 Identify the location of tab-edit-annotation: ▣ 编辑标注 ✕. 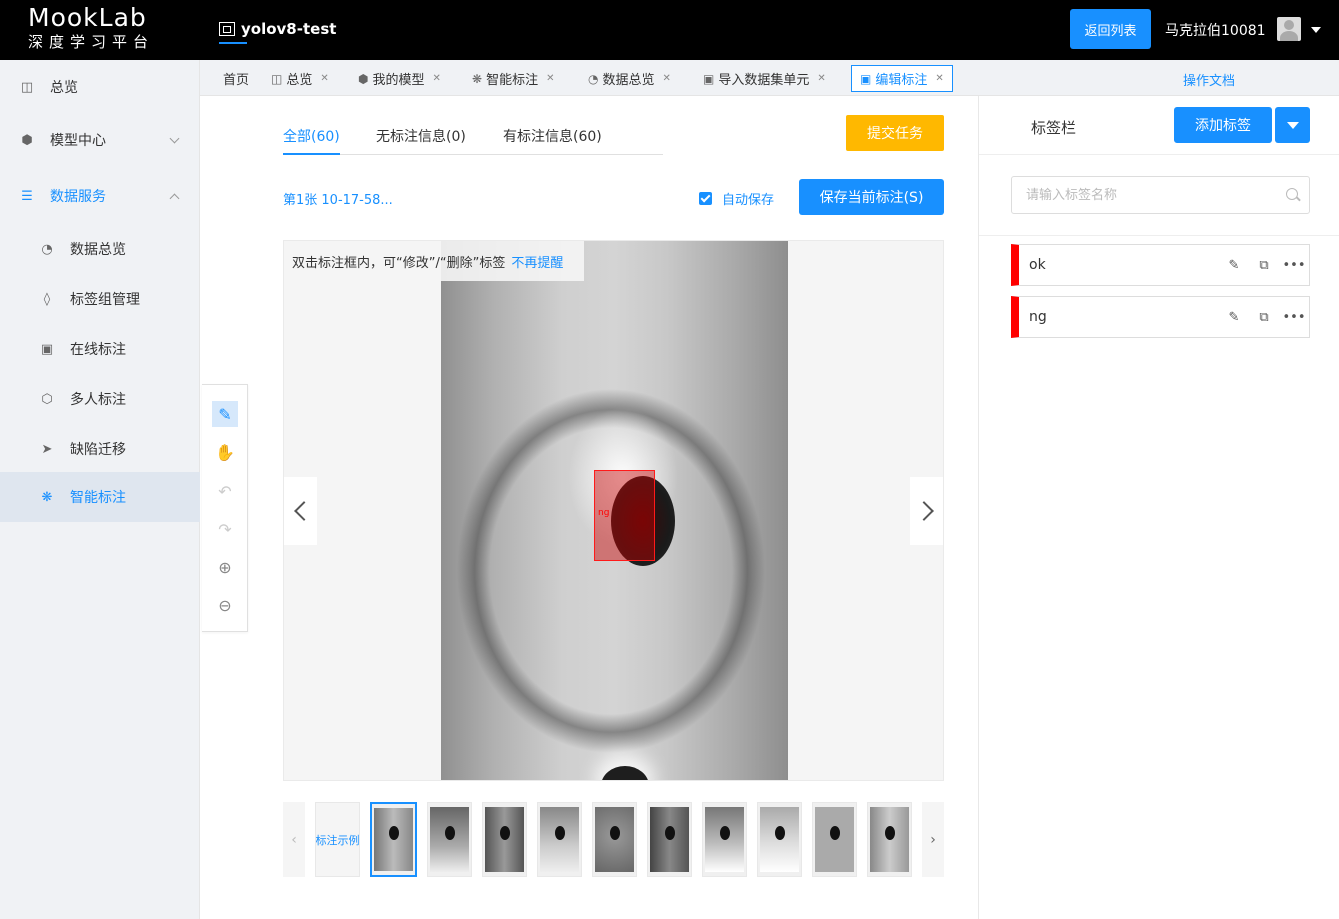
(902, 78).